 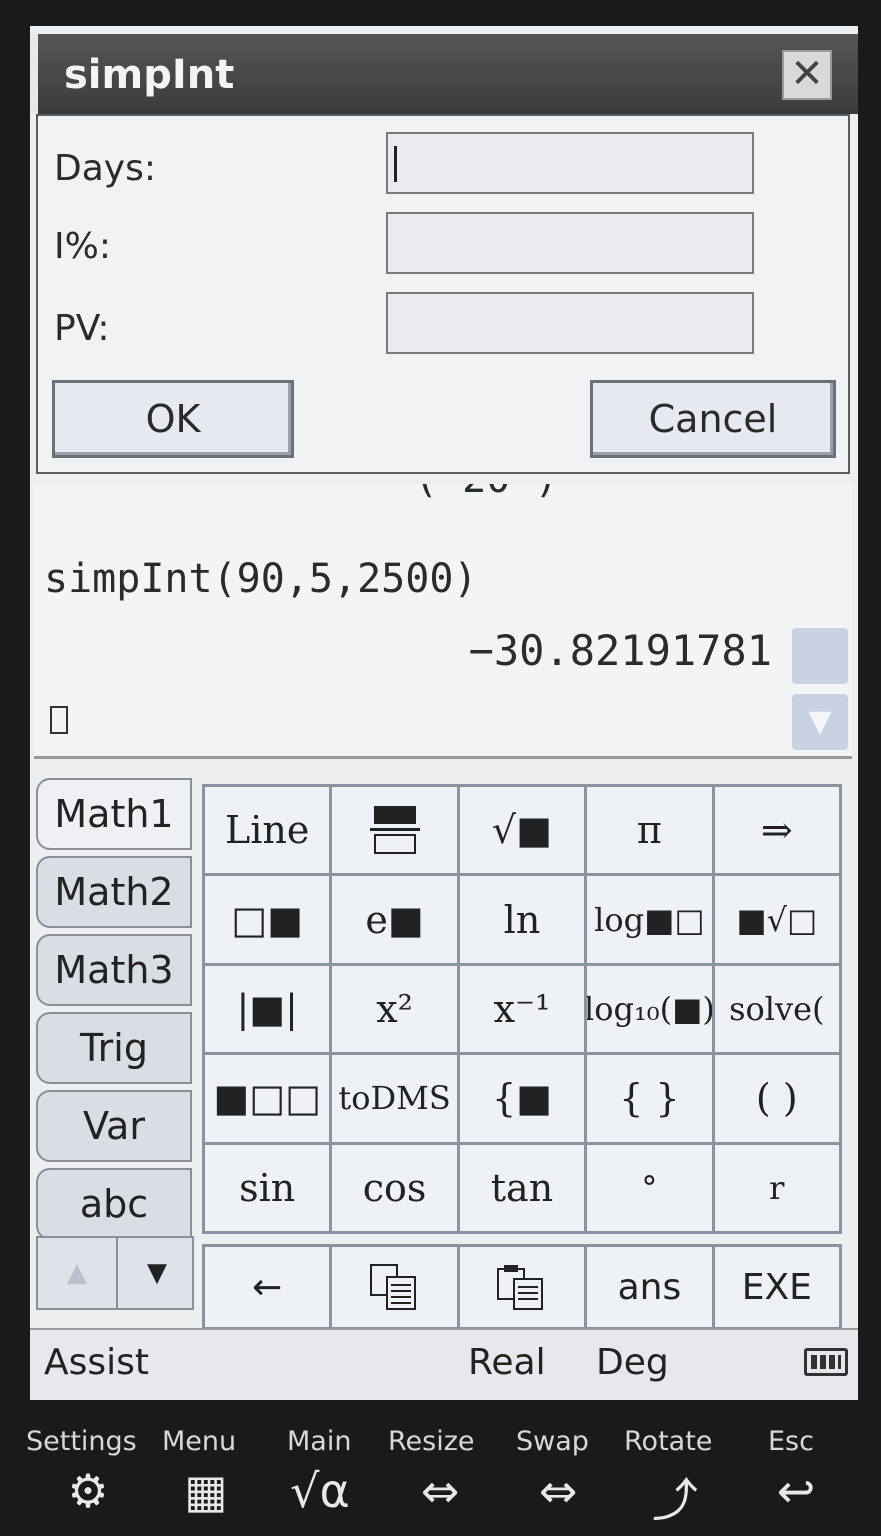 What do you see at coordinates (440, 1494) in the screenshot?
I see `resize-icon: ⇔` at bounding box center [440, 1494].